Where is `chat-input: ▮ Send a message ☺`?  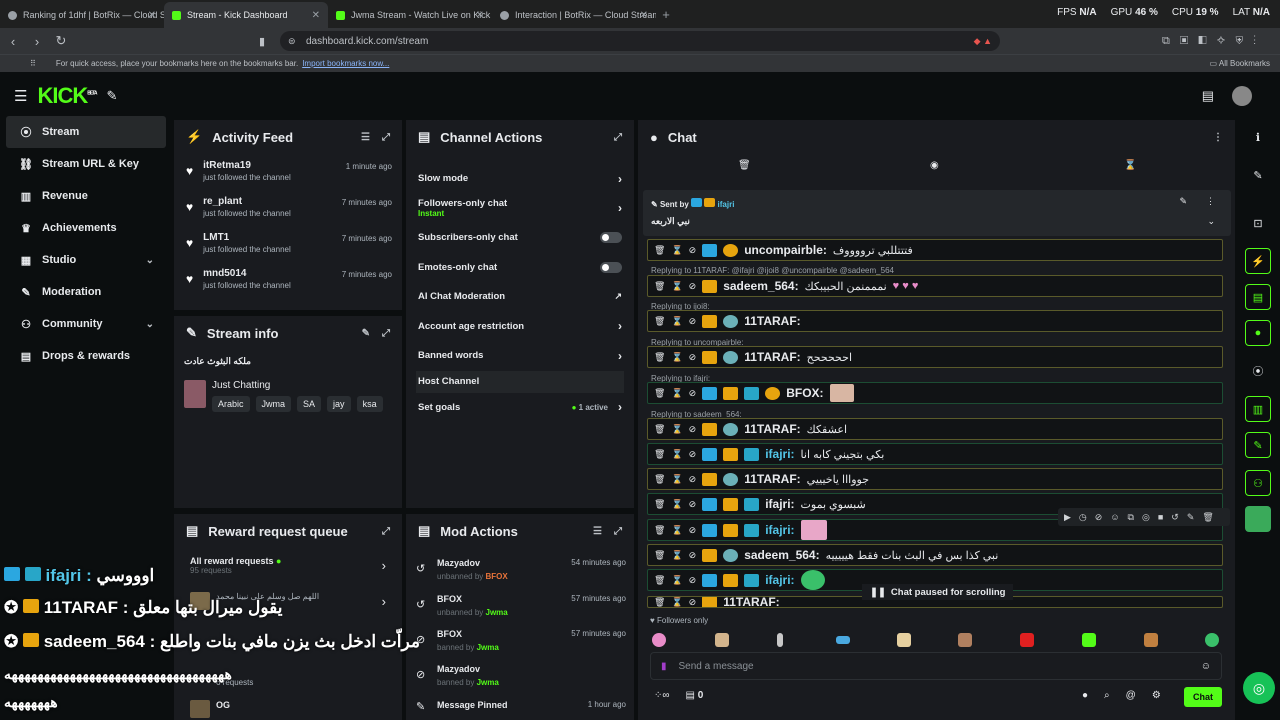 chat-input: ▮ Send a message ☺ is located at coordinates (936, 666).